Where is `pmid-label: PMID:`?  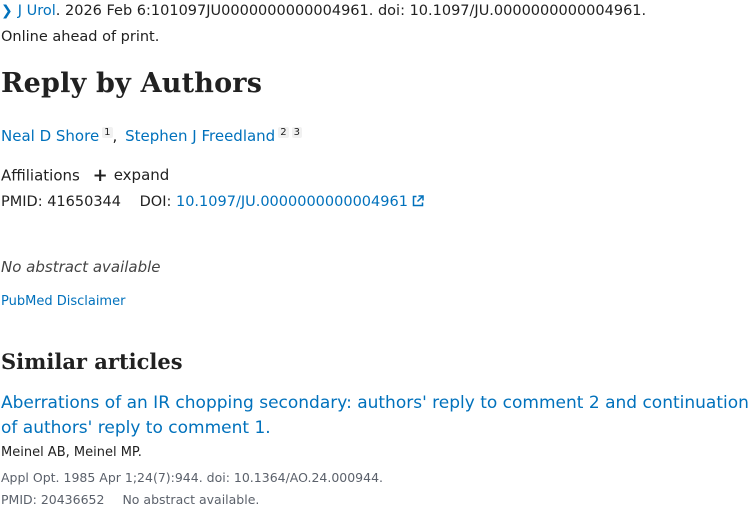 pmid-label: PMID: is located at coordinates (22, 202).